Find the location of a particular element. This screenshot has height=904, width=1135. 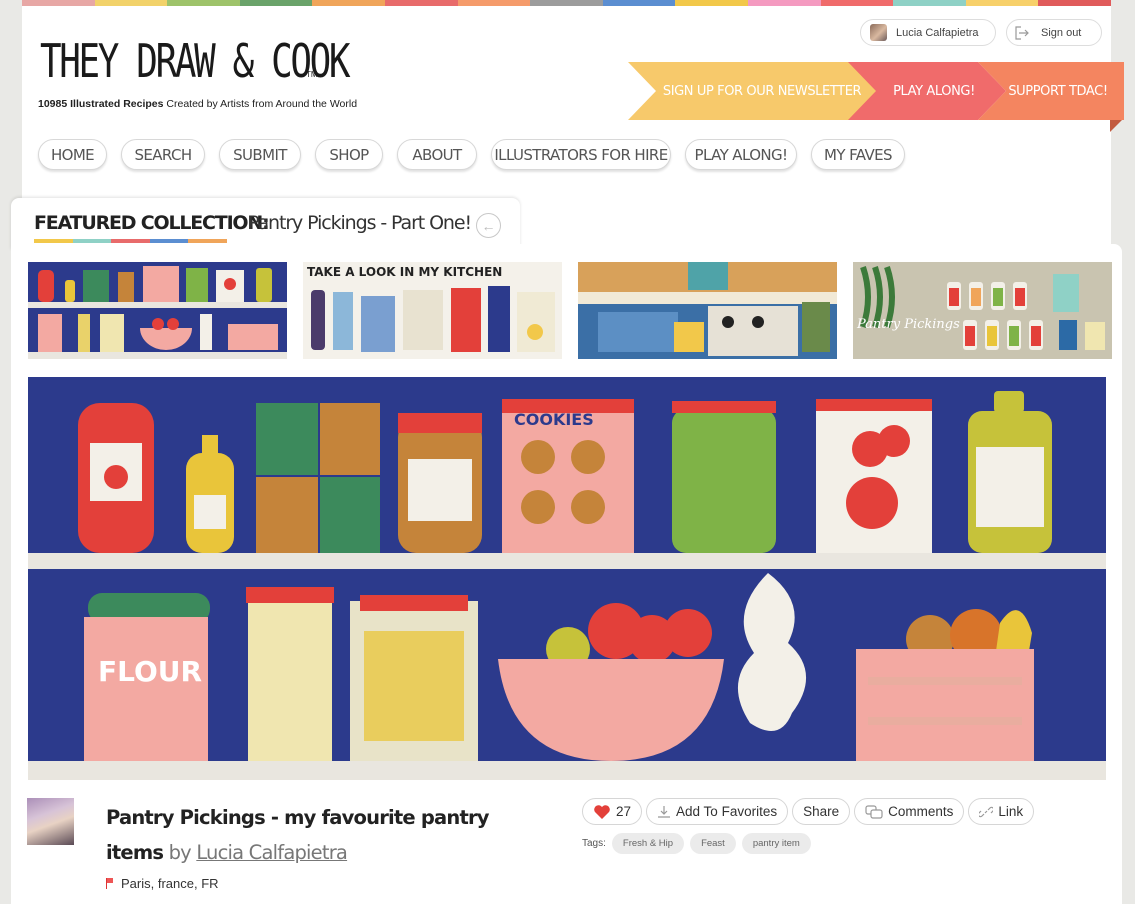

comments-icon is located at coordinates (874, 811).